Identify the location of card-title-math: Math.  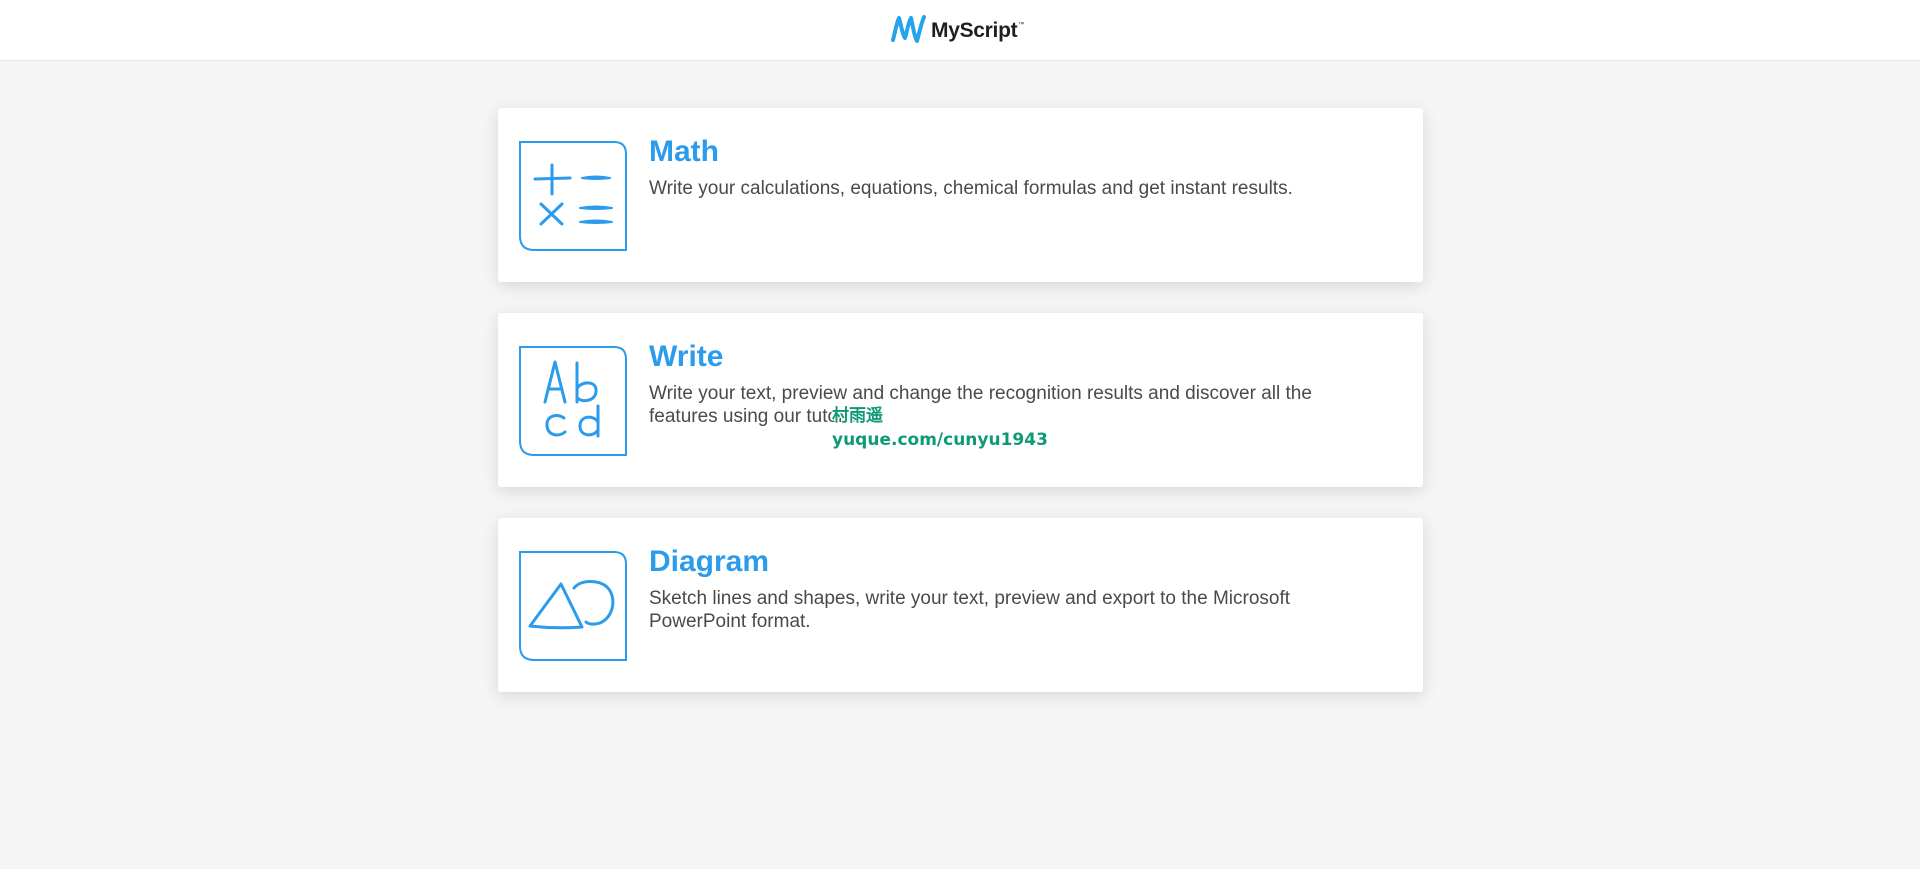
(684, 151).